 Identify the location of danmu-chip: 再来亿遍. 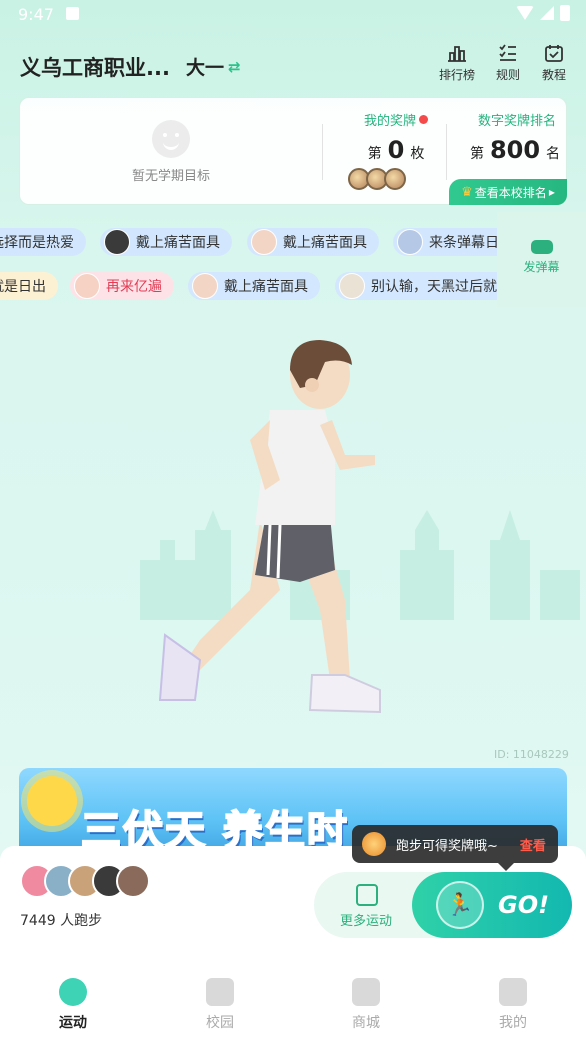
(122, 286).